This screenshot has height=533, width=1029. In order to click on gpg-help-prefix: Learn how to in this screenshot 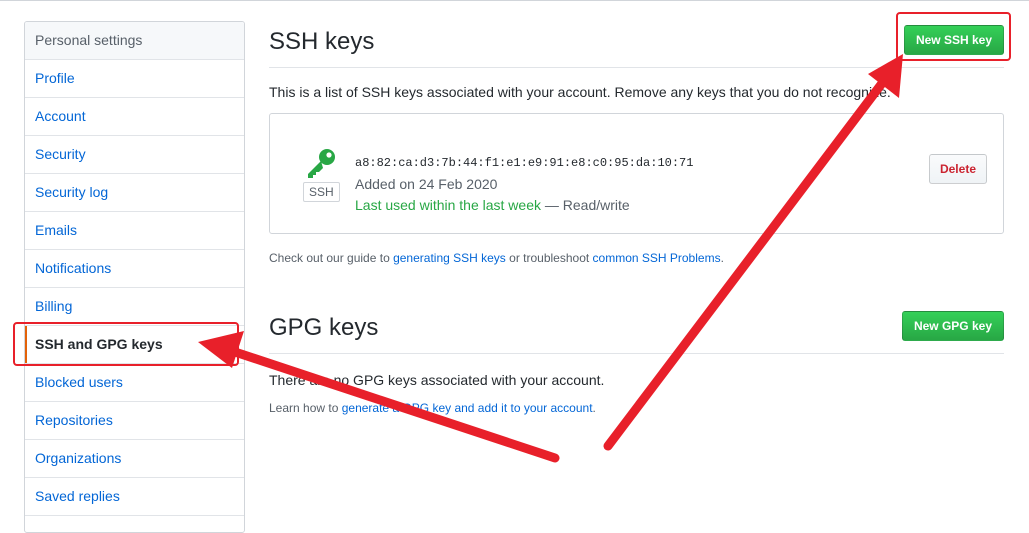, I will do `click(305, 408)`.